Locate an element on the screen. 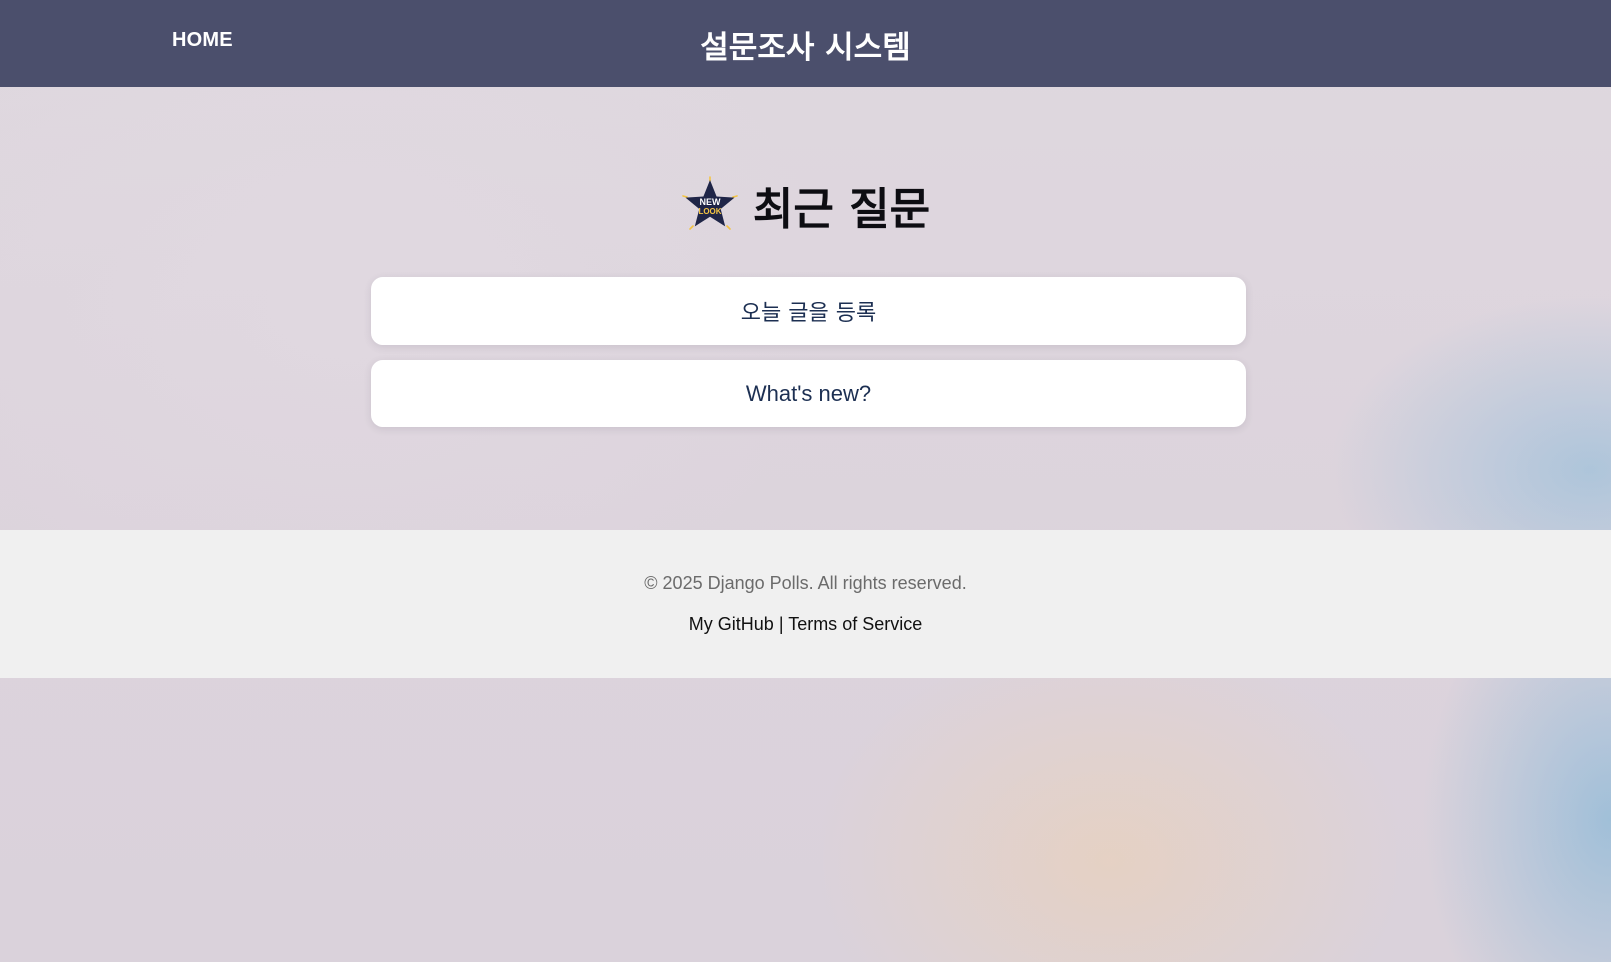 The width and height of the screenshot is (1611, 962). badge-text-new: NEW is located at coordinates (710, 202).